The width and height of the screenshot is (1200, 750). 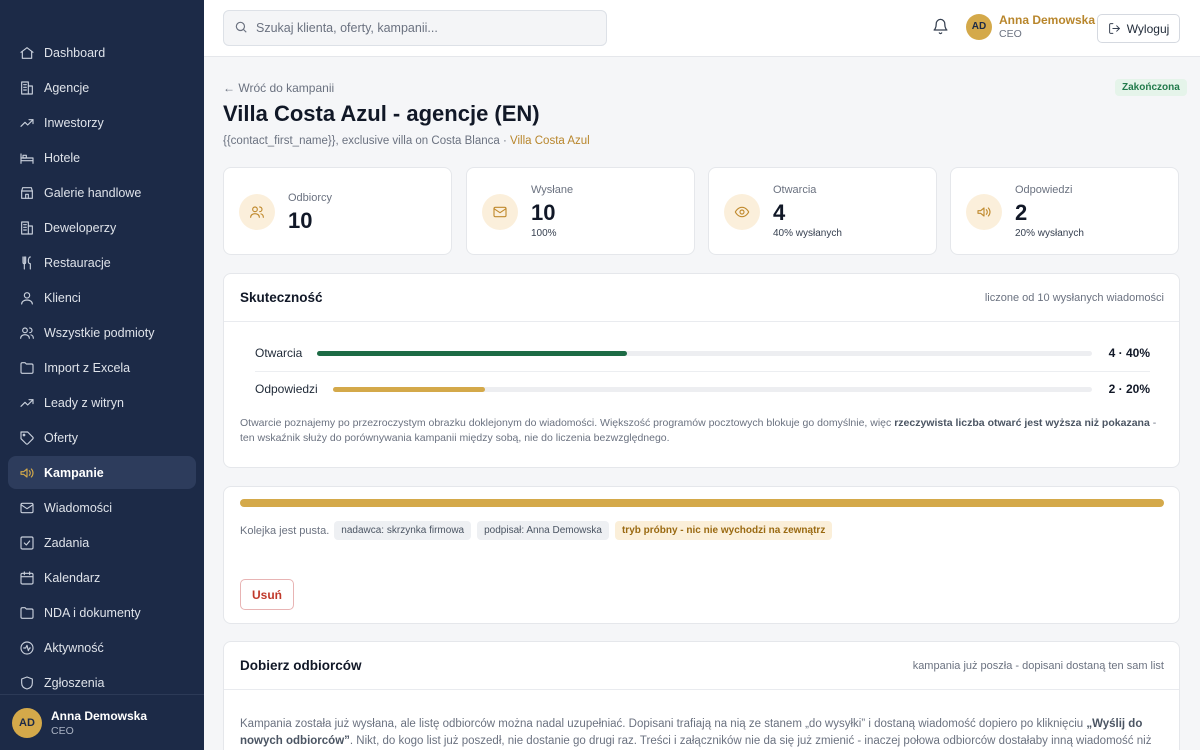 What do you see at coordinates (1044, 190) in the screenshot?
I see `stat-label: Odpowiedzi` at bounding box center [1044, 190].